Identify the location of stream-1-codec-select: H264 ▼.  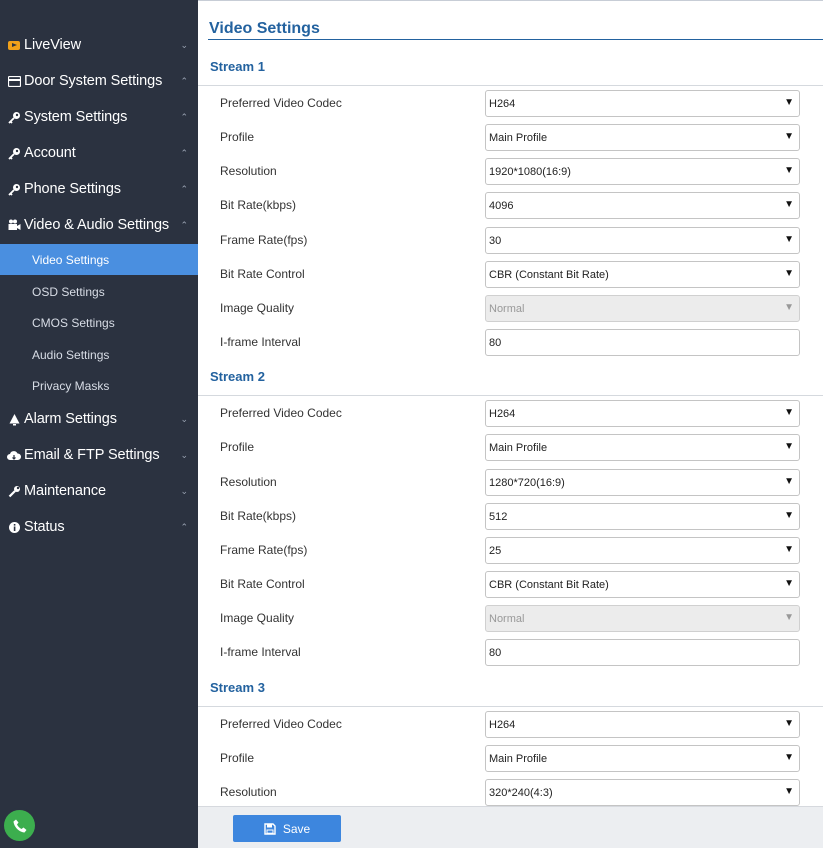
(642, 103).